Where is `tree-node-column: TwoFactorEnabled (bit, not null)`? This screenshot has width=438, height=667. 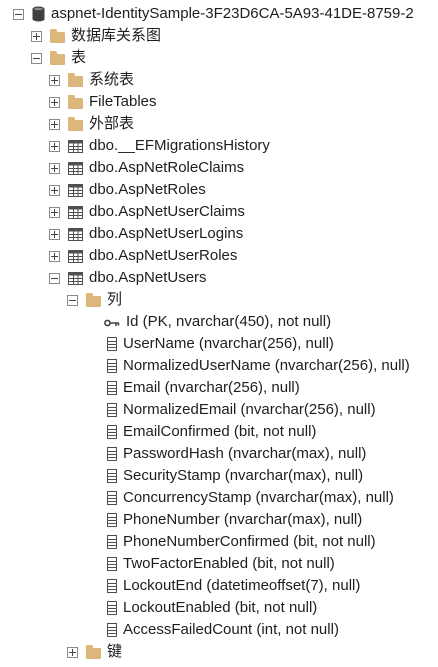 tree-node-column: TwoFactorEnabled (bit, not null) is located at coordinates (221, 564).